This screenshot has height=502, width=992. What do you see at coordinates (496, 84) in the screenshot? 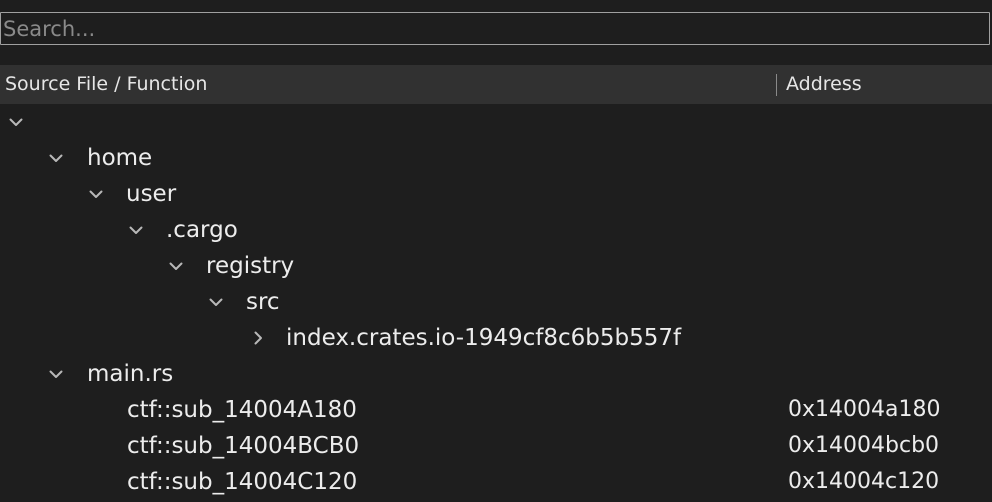
I see `column-header: Source File / Function Address` at bounding box center [496, 84].